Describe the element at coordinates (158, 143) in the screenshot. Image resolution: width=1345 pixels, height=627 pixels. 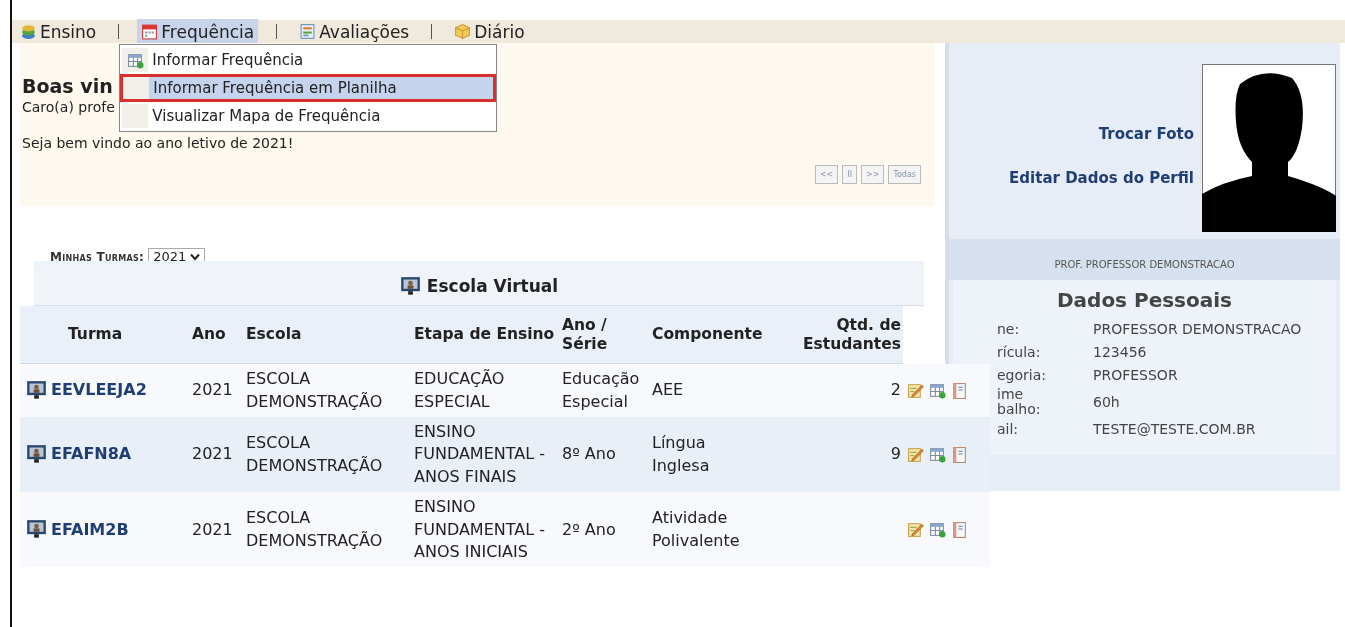
I see `welcome-message: Seja bem vindo ao ano letivo de 2021!` at that location.